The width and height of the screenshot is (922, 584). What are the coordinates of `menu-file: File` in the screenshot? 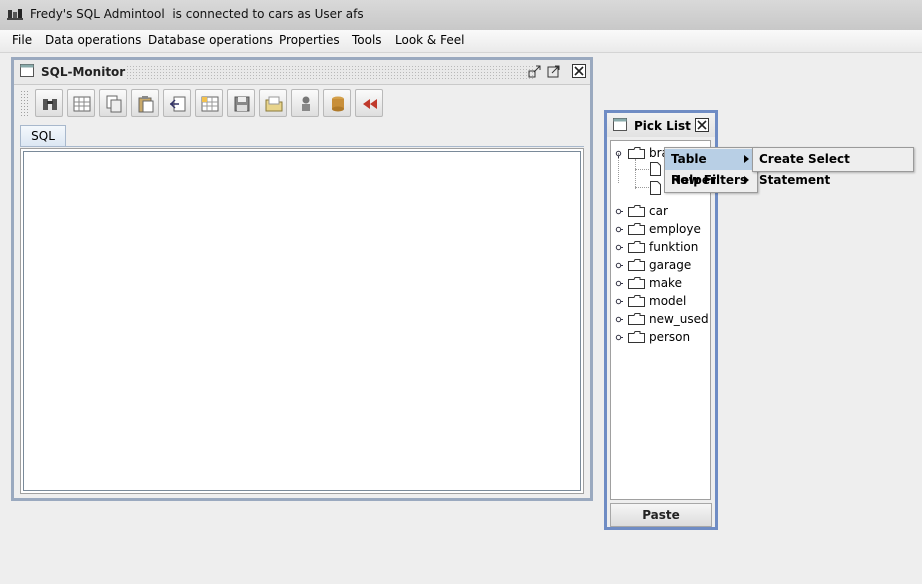 It's located at (22, 40).